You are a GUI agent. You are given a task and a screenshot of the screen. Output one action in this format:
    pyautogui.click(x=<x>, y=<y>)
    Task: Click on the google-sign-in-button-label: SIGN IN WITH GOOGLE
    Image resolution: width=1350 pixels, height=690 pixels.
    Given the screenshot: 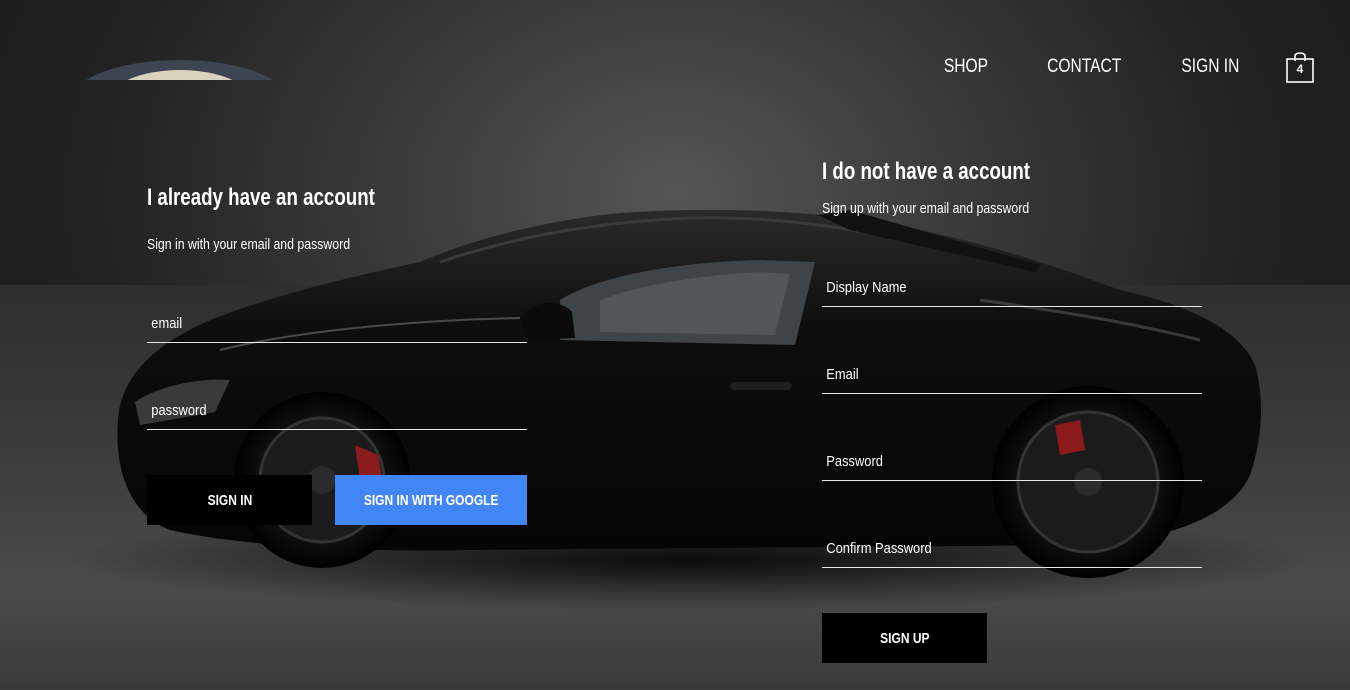 What is the action you would take?
    pyautogui.click(x=431, y=500)
    